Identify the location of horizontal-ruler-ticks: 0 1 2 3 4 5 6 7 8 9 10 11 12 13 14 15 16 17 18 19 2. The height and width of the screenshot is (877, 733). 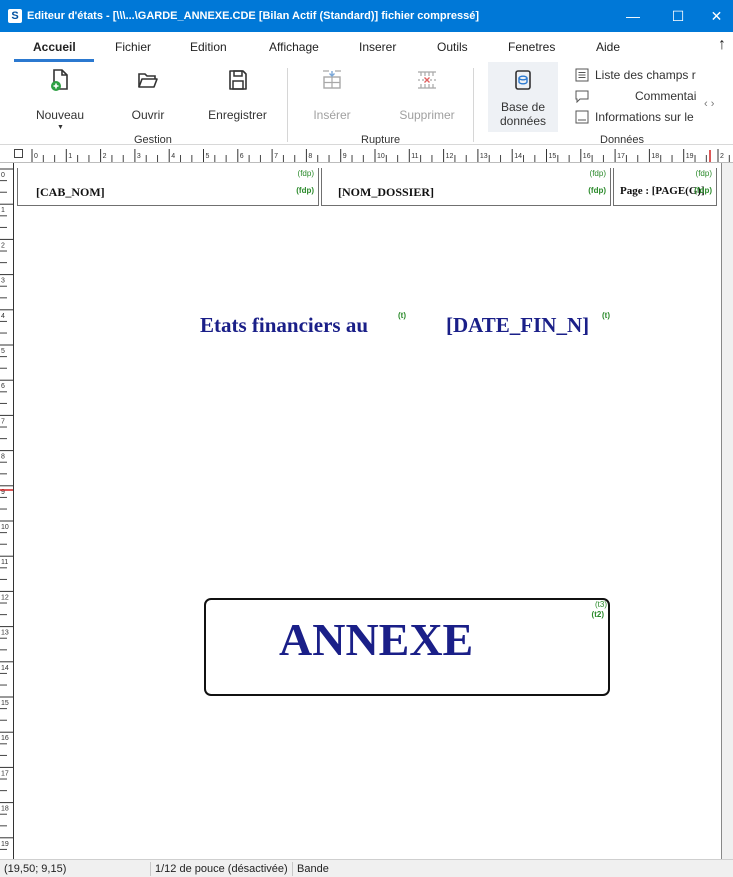
(380, 155).